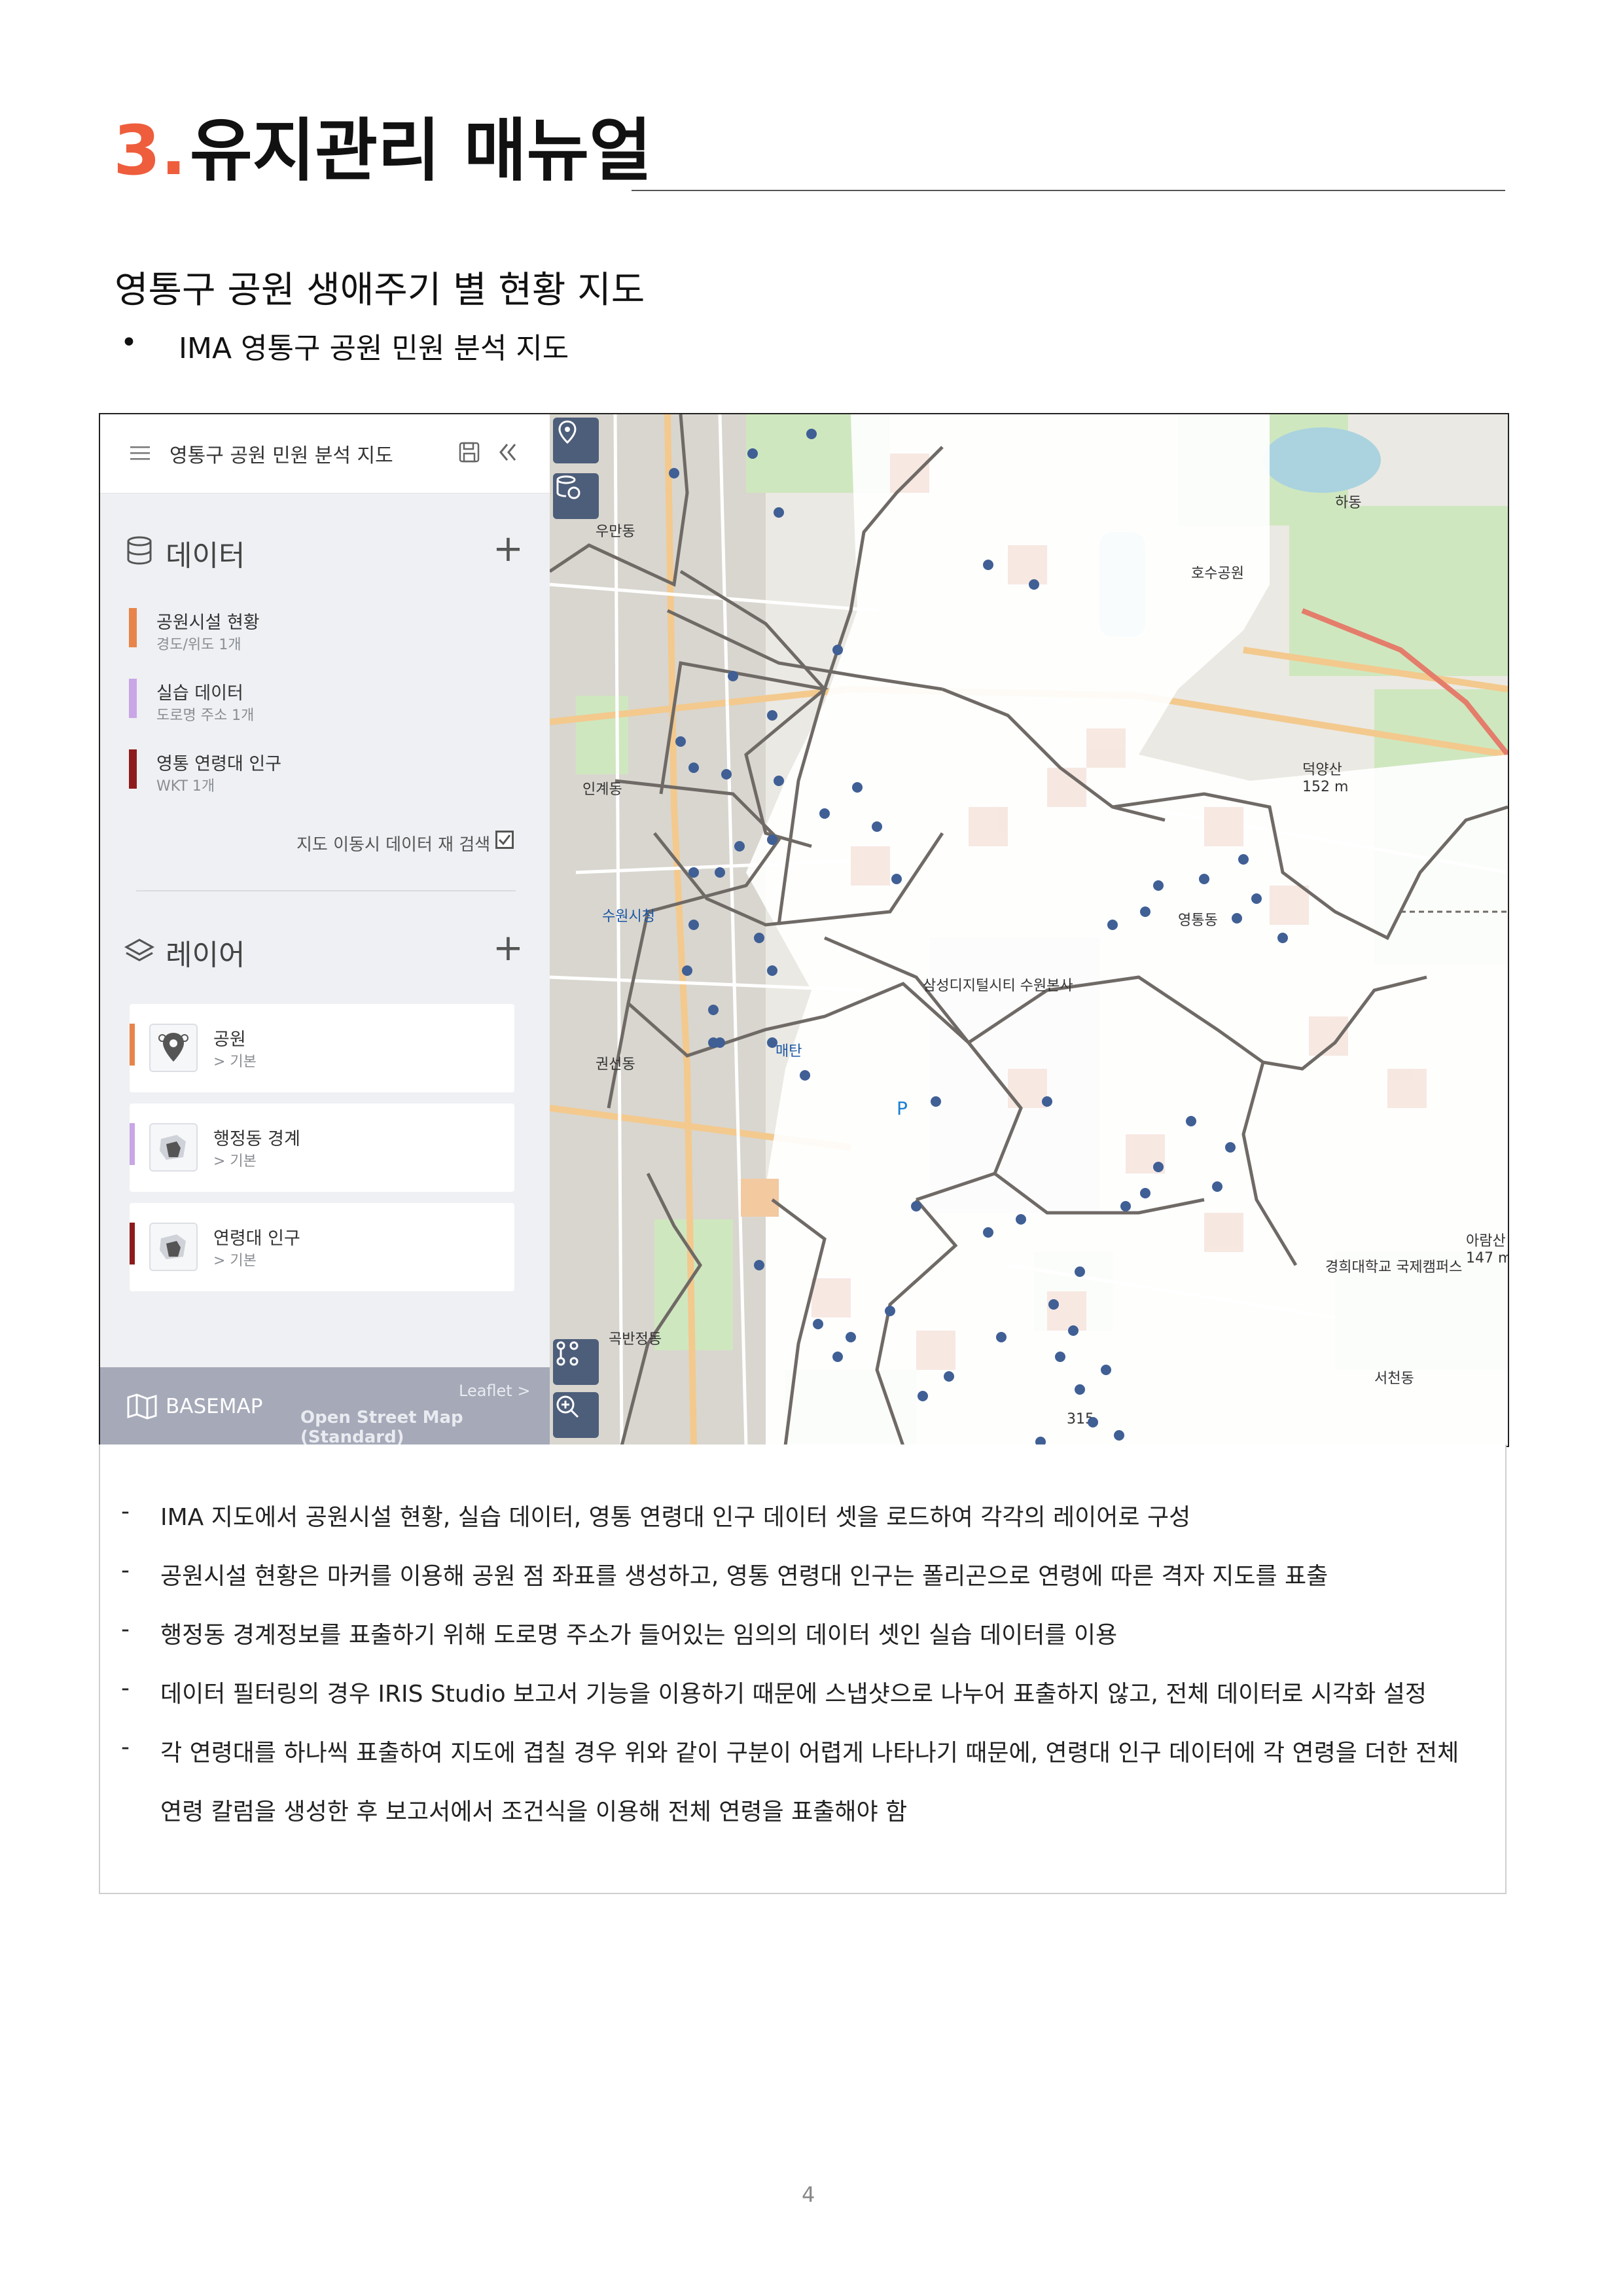  I want to click on layer-color-bar, so click(132, 1144).